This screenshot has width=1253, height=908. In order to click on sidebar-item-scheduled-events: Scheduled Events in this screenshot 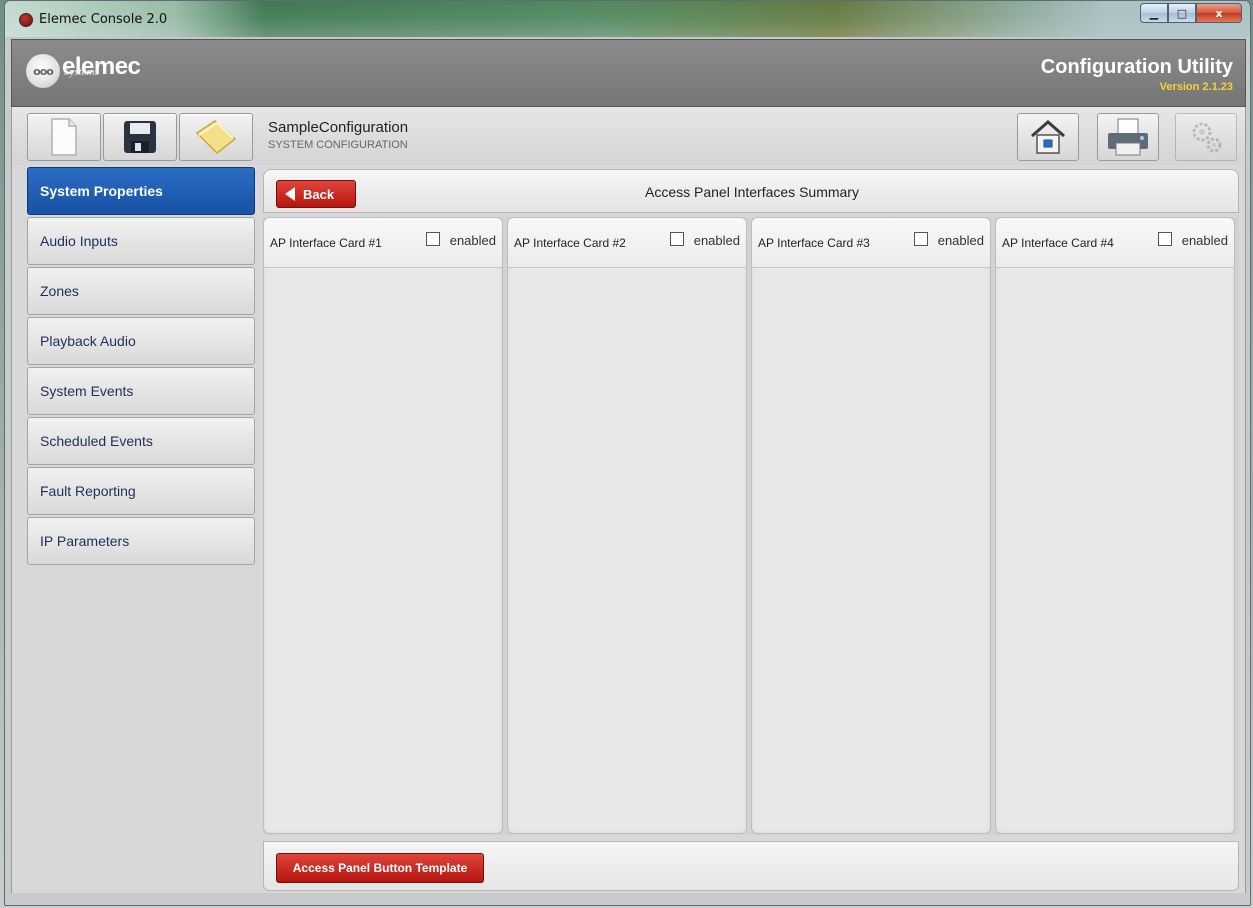, I will do `click(141, 441)`.